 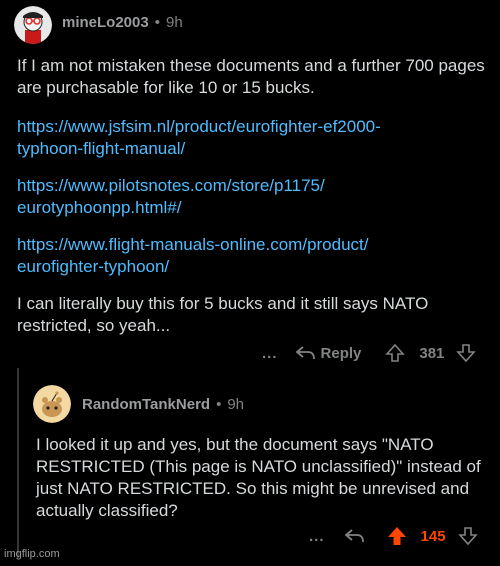 I want to click on vote-score: 381, so click(x=432, y=353).